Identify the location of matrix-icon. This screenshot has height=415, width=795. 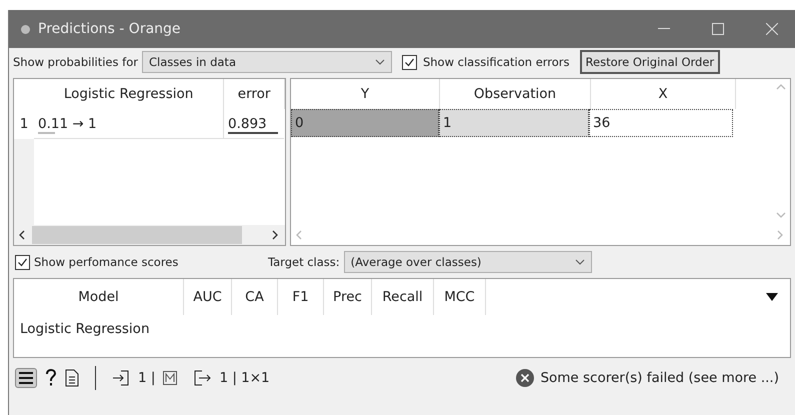
(170, 378).